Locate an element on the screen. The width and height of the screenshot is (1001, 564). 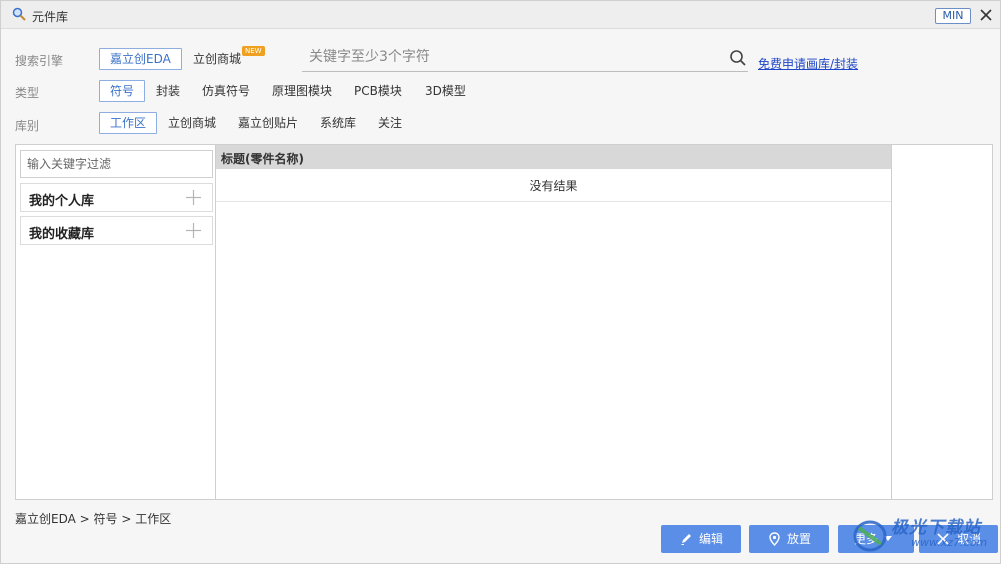
close-x-icon is located at coordinates (943, 539).